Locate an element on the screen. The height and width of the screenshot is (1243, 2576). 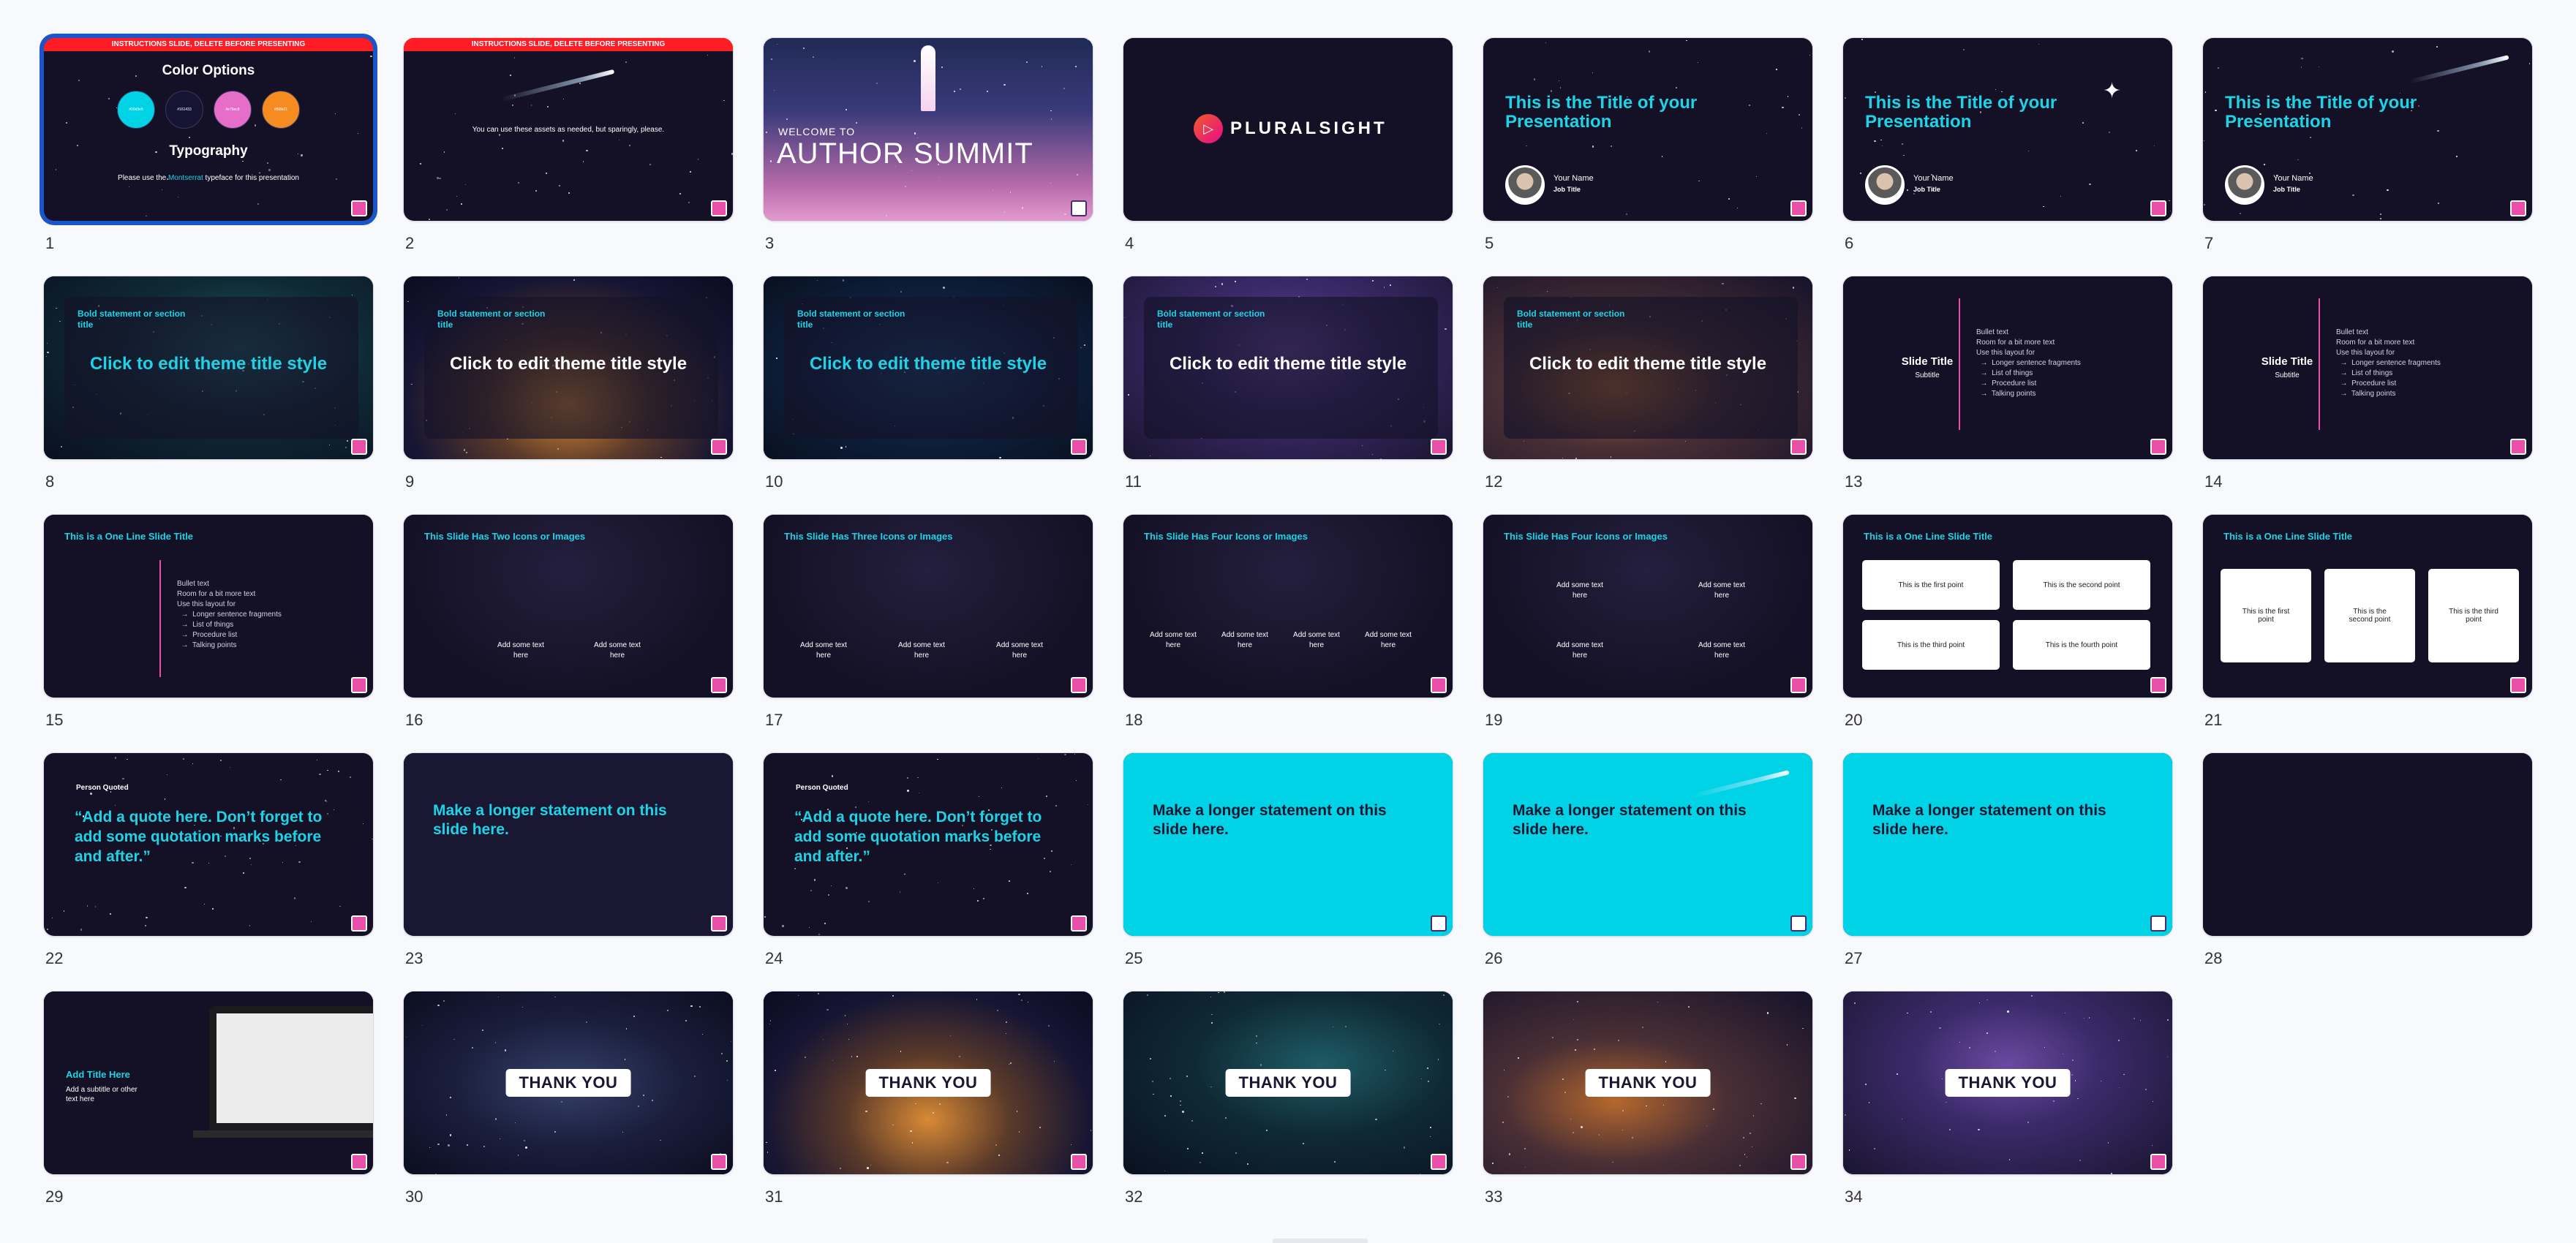
slide-thumbnail-32: THANK YOU 32 is located at coordinates (1288, 1108).